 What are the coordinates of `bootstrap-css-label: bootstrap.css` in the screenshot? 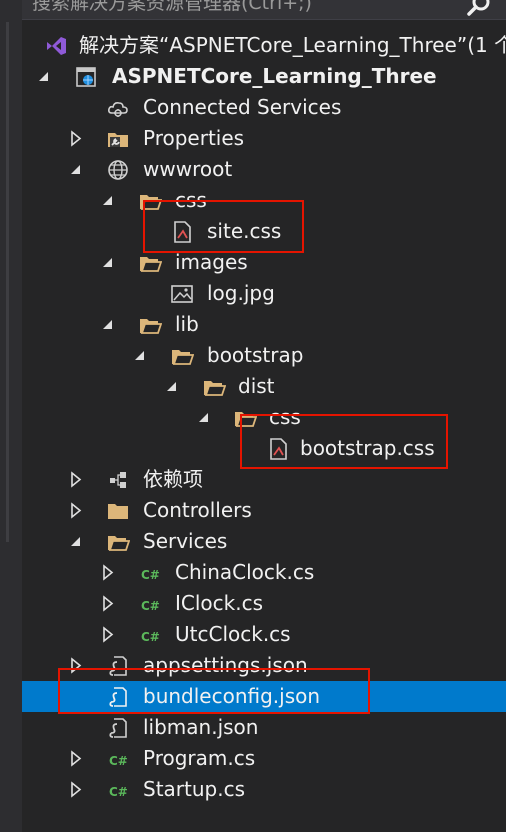 It's located at (367, 448).